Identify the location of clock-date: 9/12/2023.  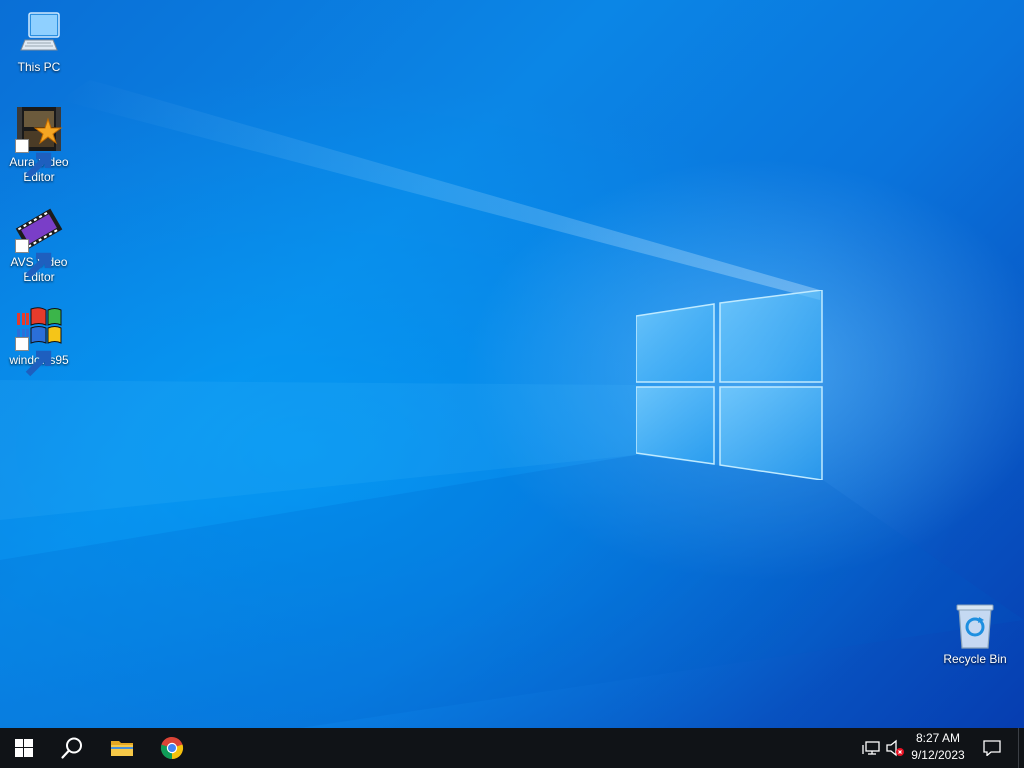
(938, 755).